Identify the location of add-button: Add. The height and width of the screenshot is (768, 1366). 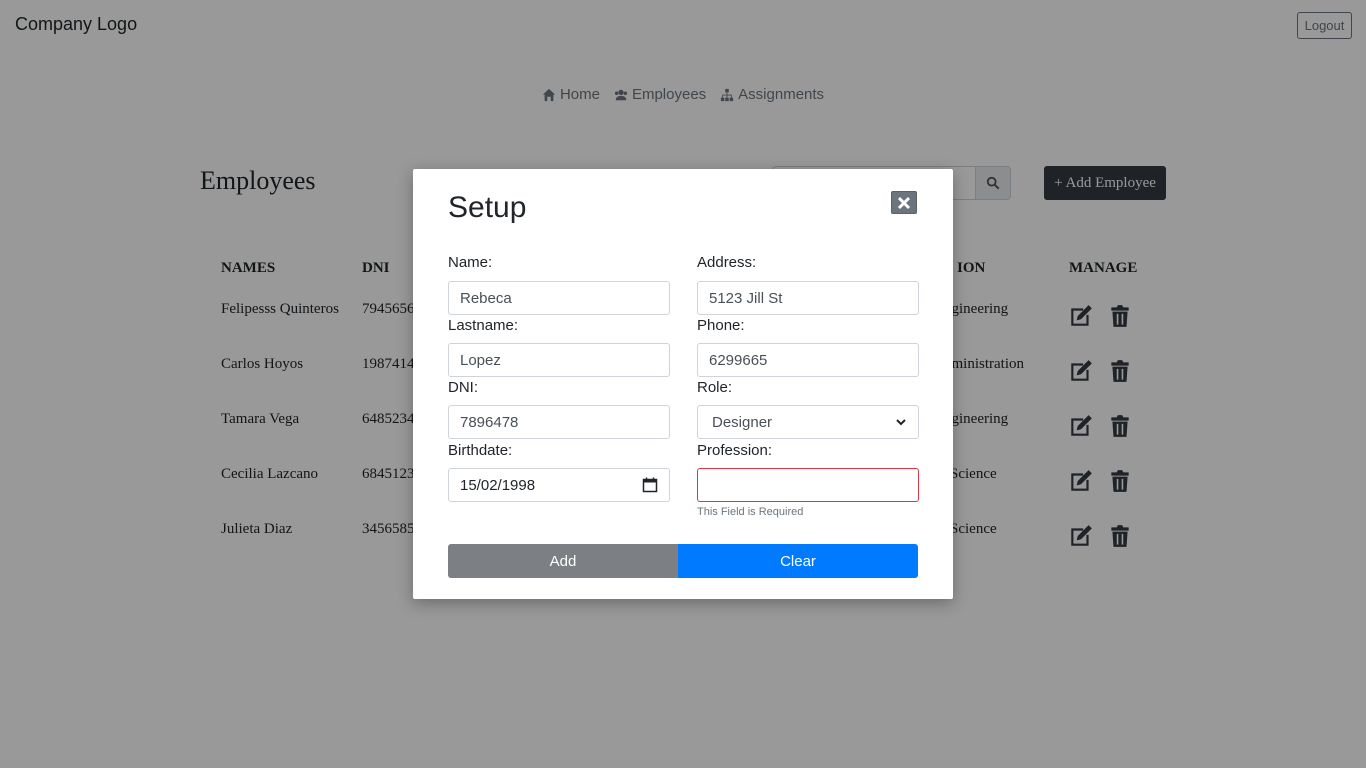
(563, 561).